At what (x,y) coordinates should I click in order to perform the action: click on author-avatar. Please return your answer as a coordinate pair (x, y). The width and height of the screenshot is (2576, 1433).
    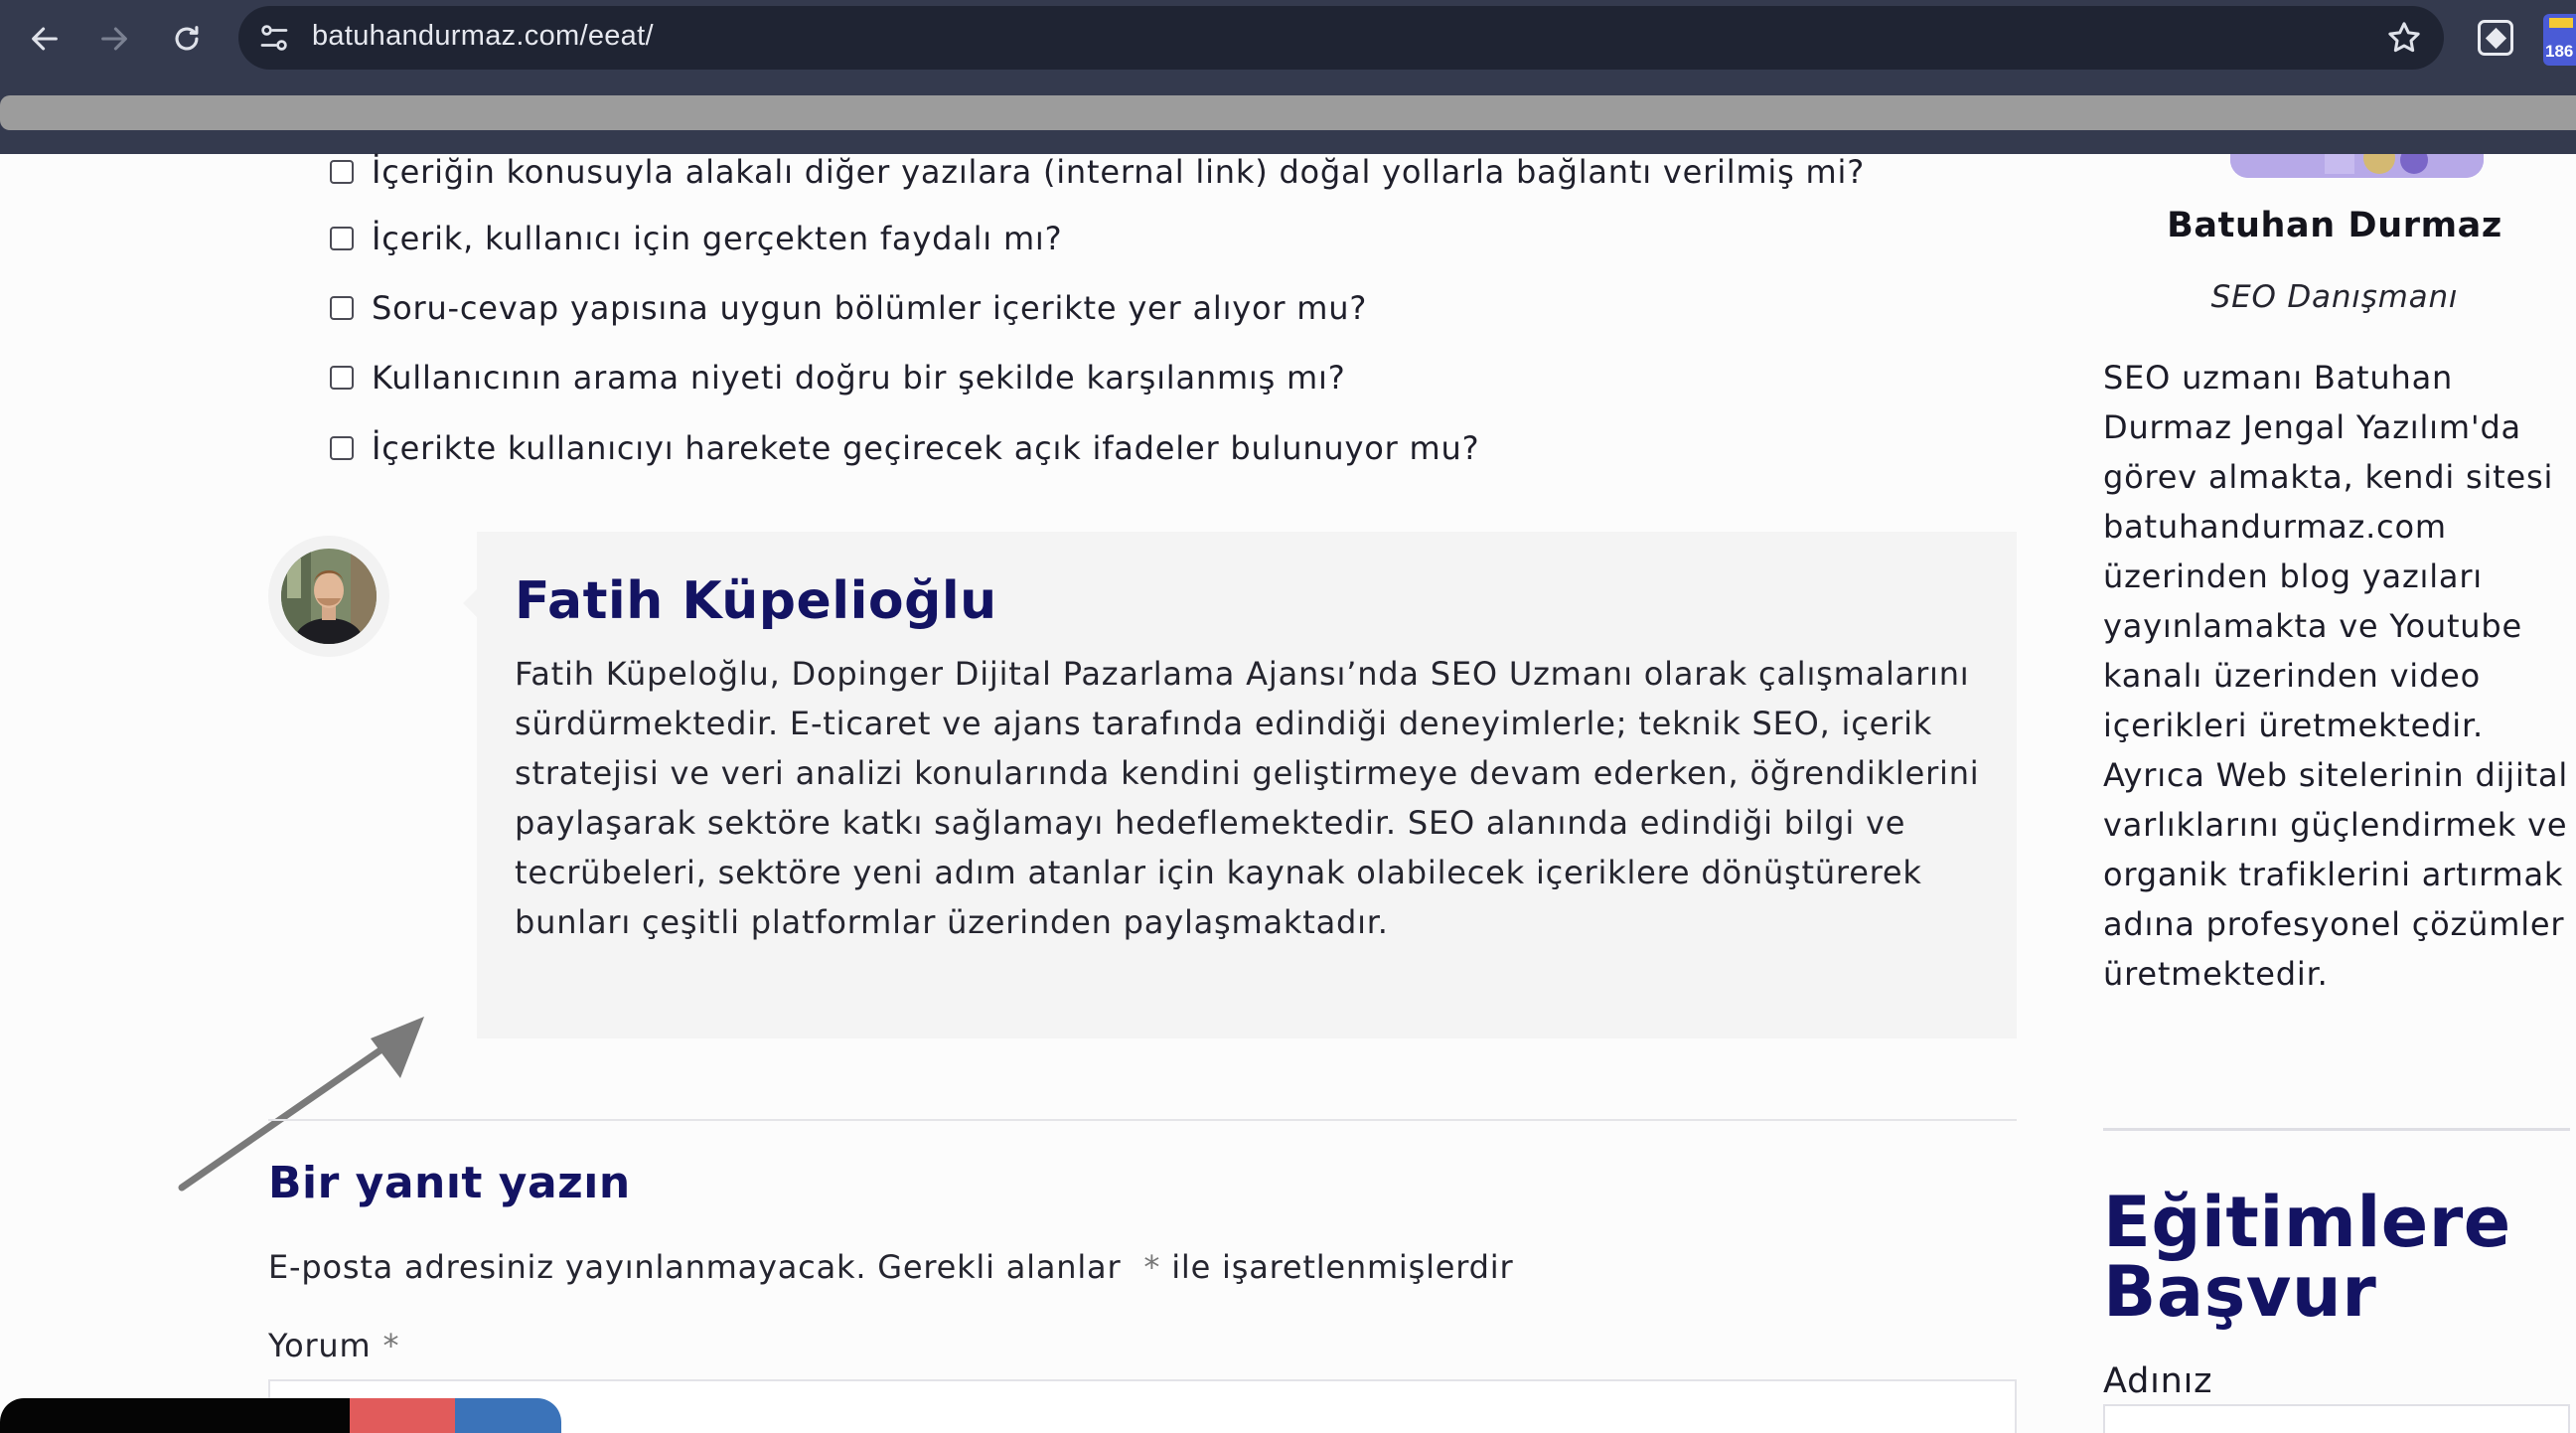
    Looking at the image, I should click on (329, 596).